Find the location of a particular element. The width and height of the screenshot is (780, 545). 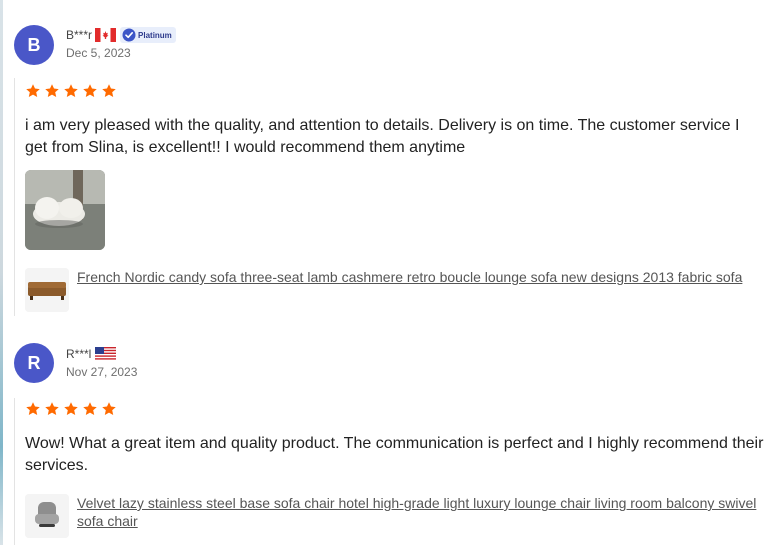

sofa-thumbnail-image is located at coordinates (47, 290).